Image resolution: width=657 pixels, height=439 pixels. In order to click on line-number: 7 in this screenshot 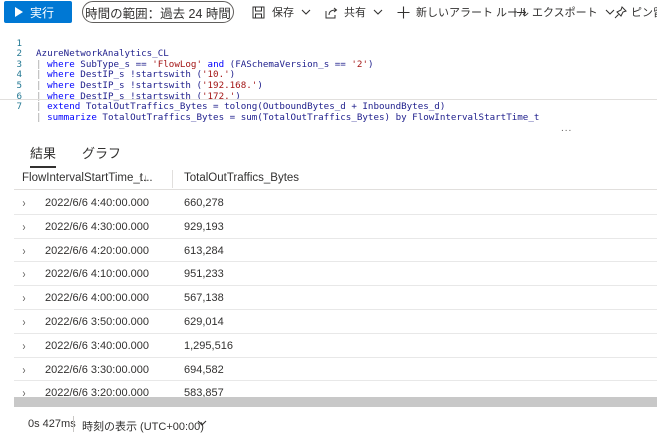, I will do `click(19, 107)`.